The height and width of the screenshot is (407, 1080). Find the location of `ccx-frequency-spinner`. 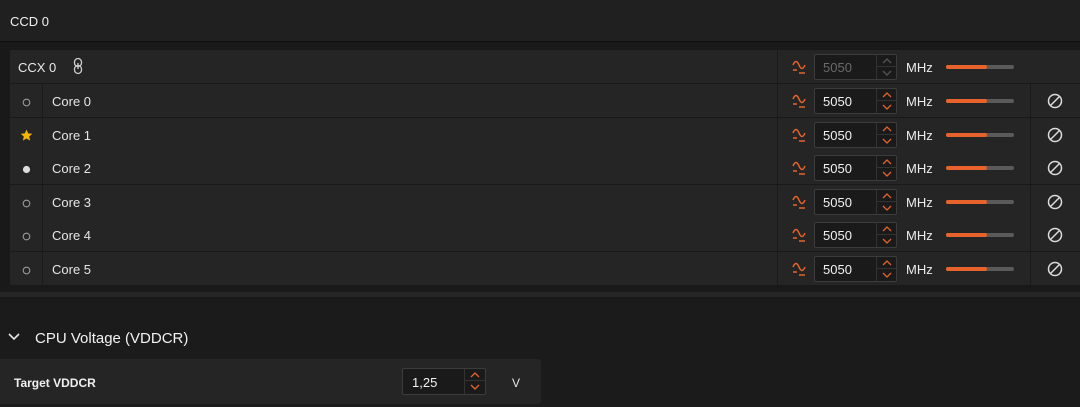

ccx-frequency-spinner is located at coordinates (886, 67).